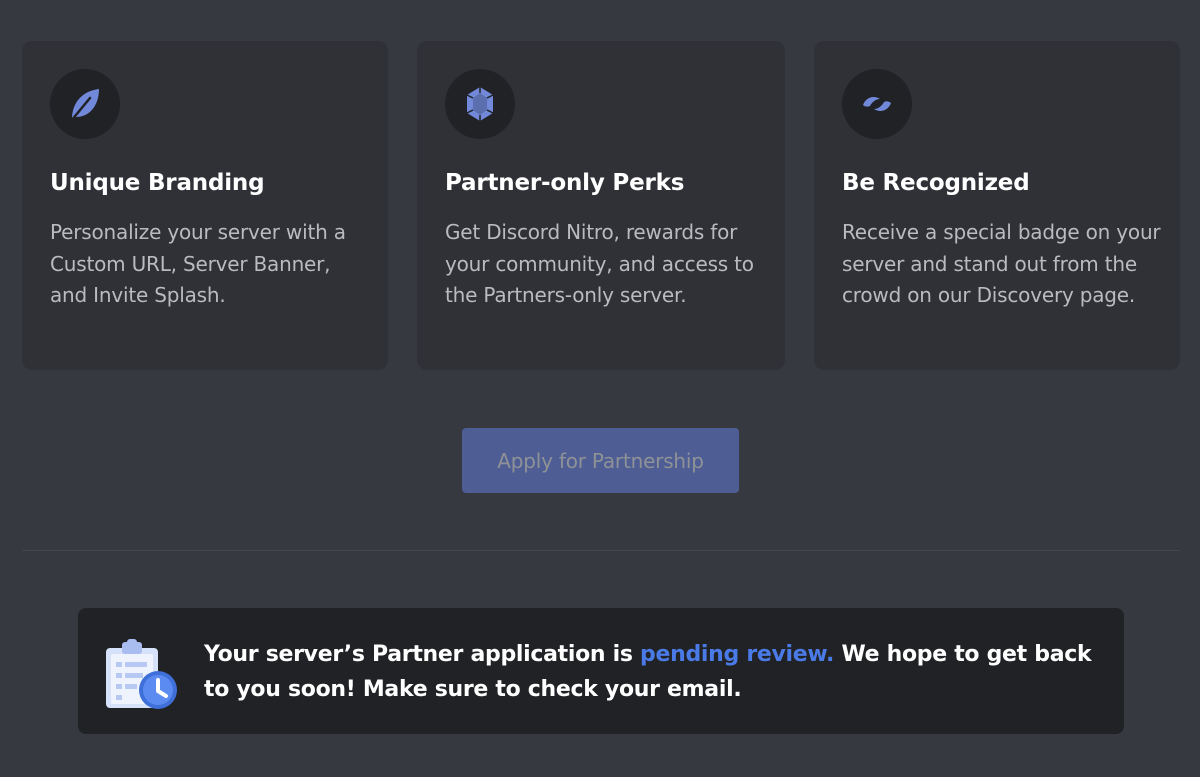 This screenshot has height=777, width=1200. I want to click on leaf-icon, so click(84, 106).